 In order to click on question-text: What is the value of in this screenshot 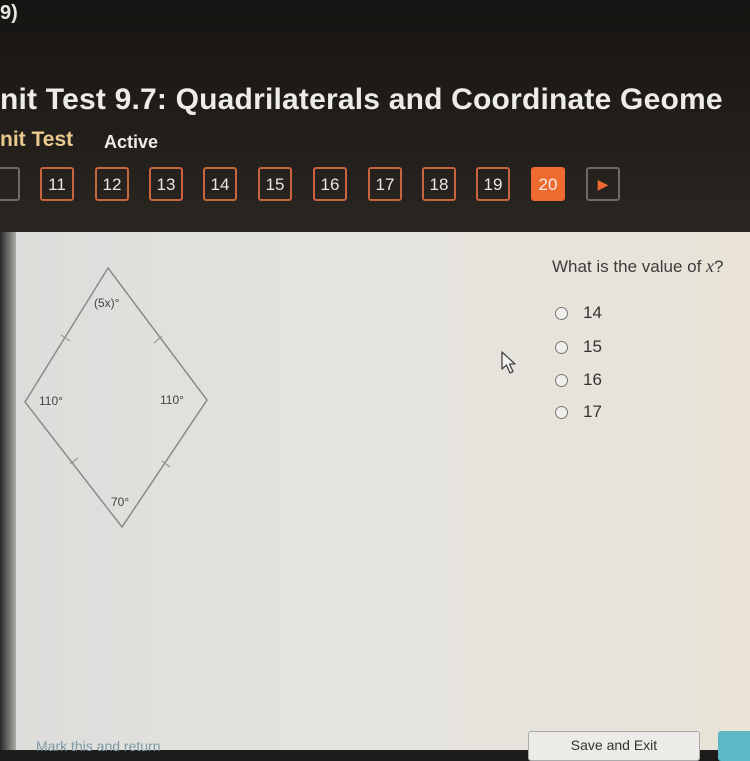, I will do `click(629, 266)`.